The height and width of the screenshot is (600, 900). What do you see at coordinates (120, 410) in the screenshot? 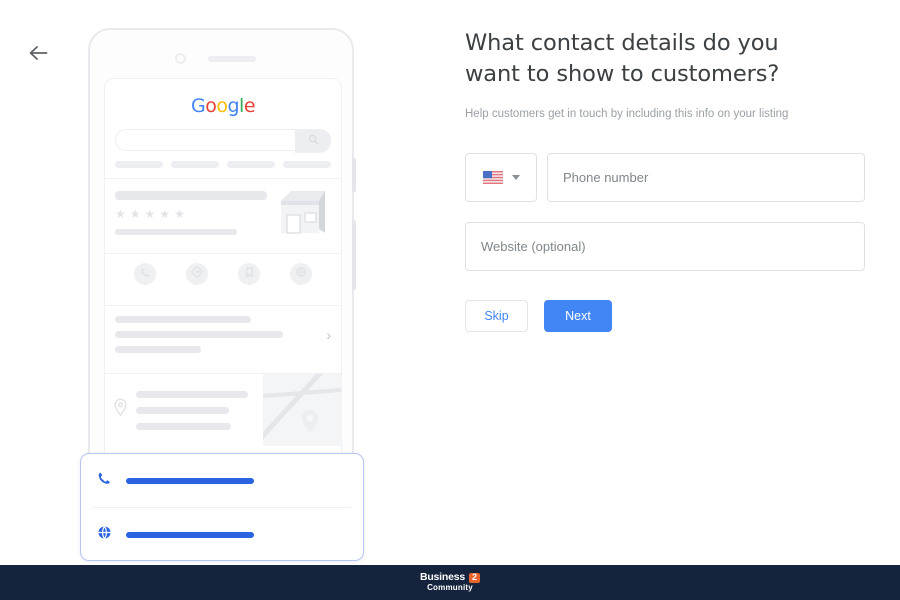
I see `location-pin-icon` at bounding box center [120, 410].